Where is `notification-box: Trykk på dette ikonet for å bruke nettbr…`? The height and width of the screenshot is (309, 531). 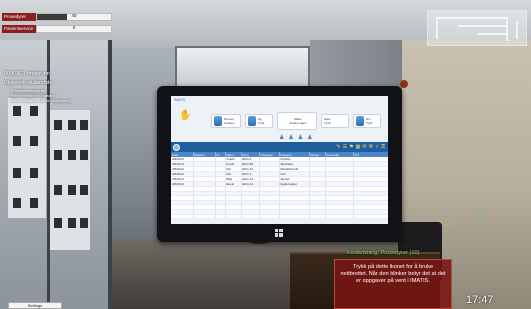 notification-box: Trykk på dette ikonet for å bruke nettbr… is located at coordinates (393, 284).